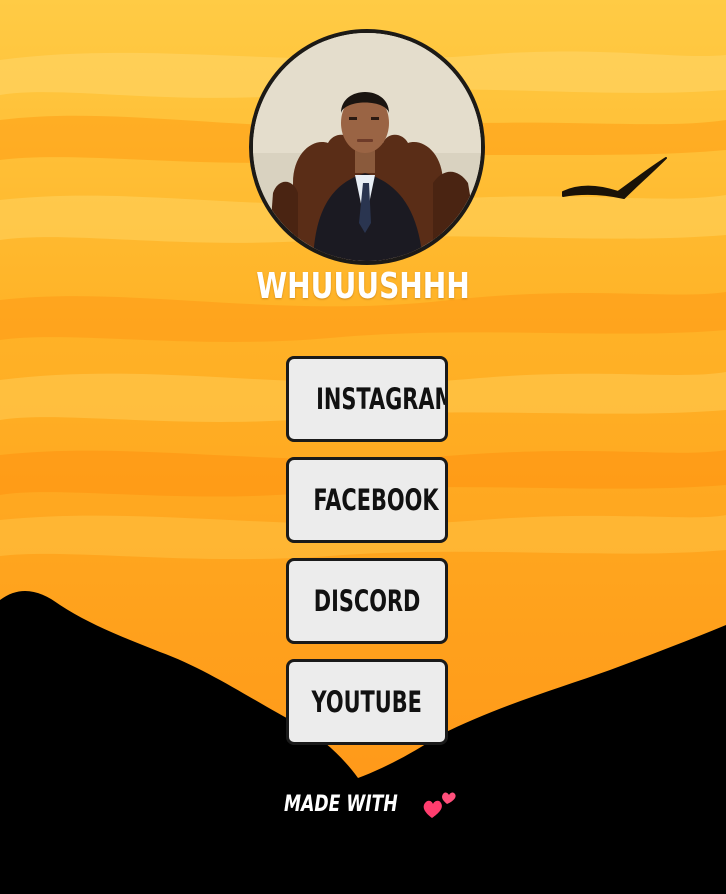  I want to click on instagram-button-label: INSTAGRAM, so click(382, 399).